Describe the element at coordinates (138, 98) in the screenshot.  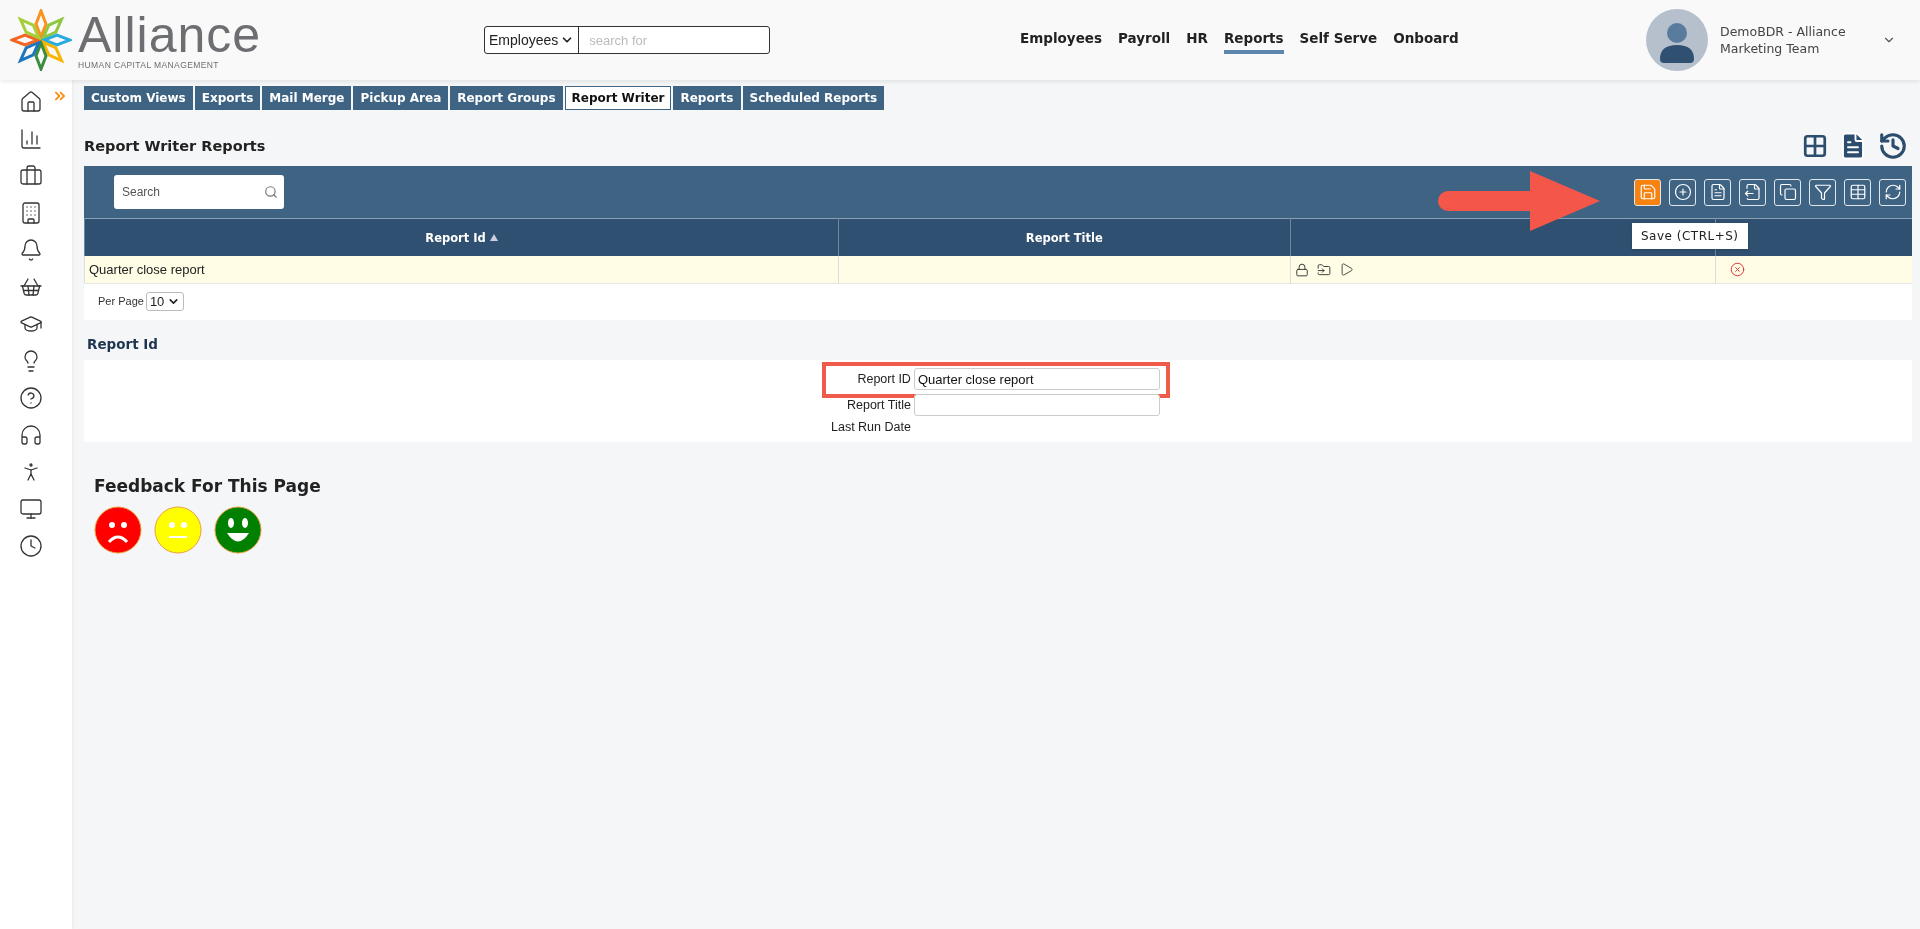
I see `tab: Custom Views` at that location.